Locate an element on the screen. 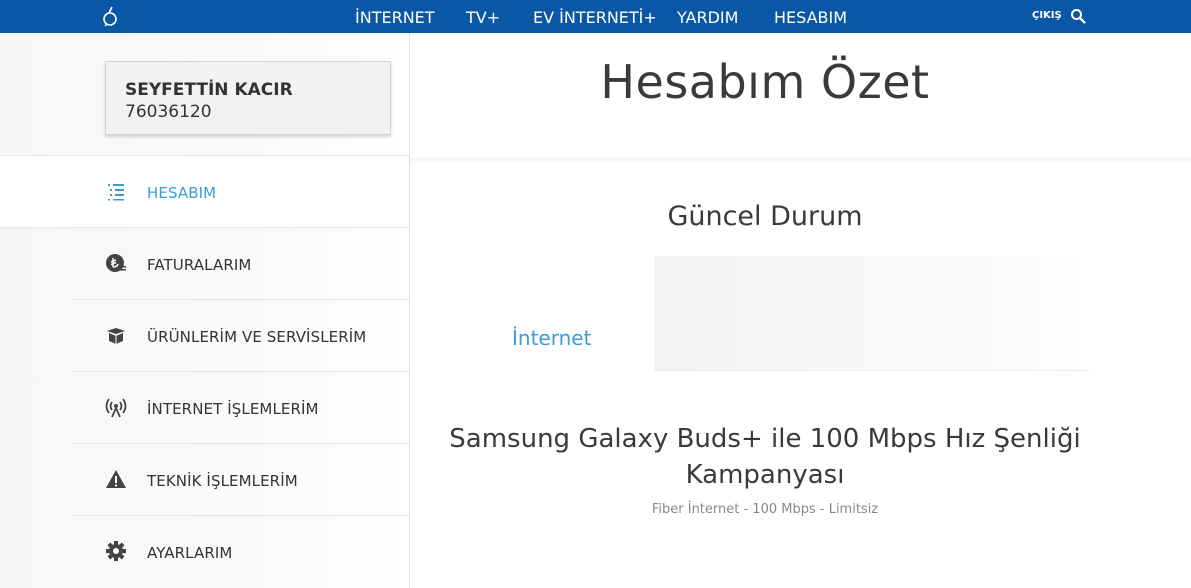  sidebar-border is located at coordinates (409, 310).